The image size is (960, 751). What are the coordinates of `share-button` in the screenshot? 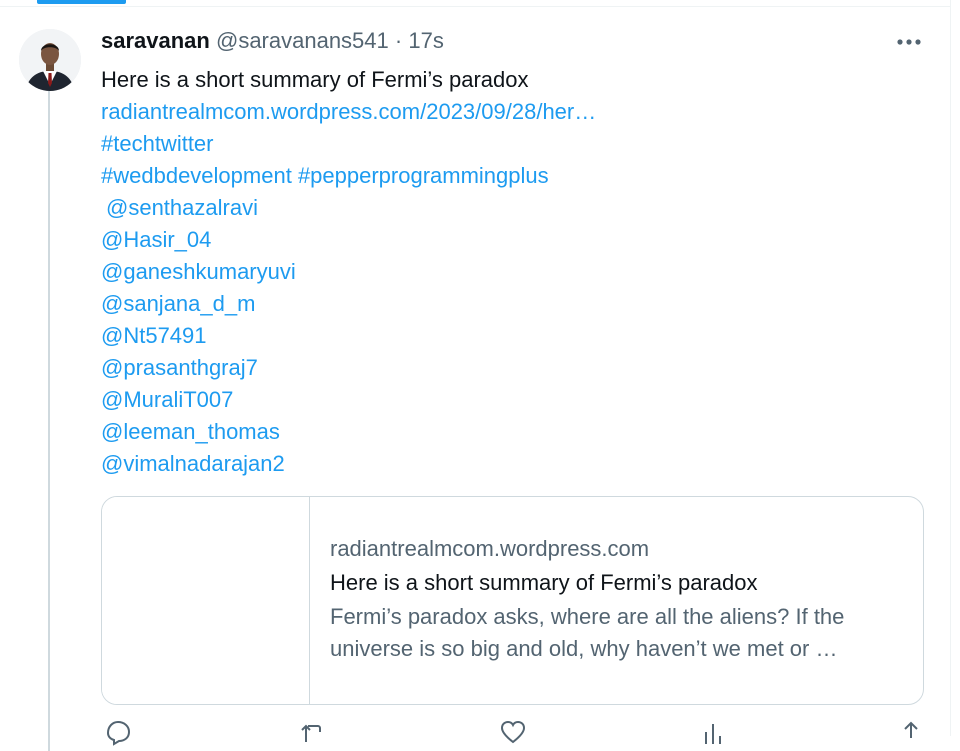 It's located at (911, 732).